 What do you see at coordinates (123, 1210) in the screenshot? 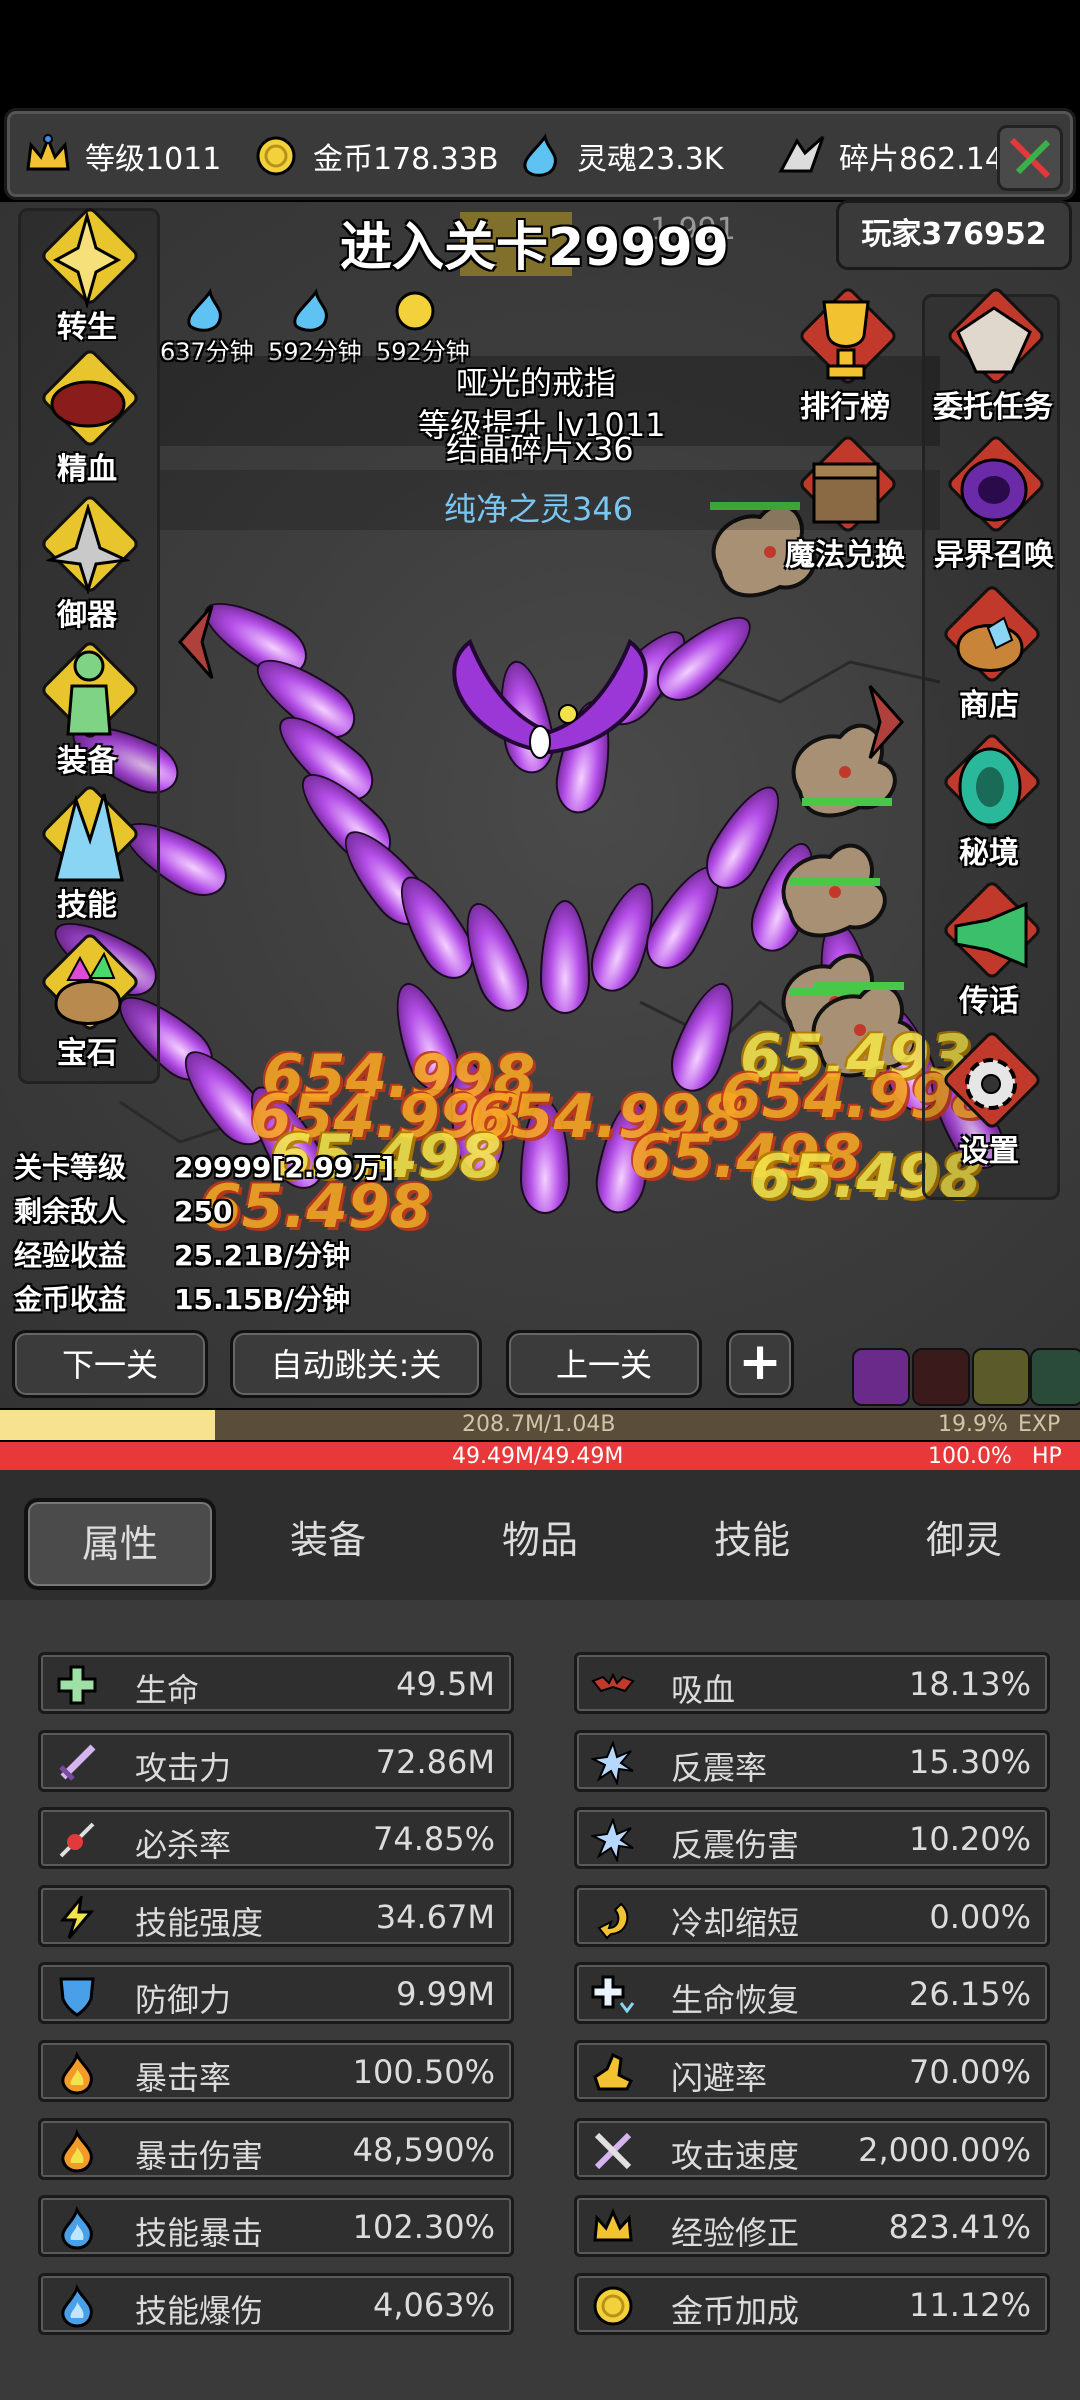
I see `stage-info-enemies: 剩余敌人 250` at bounding box center [123, 1210].